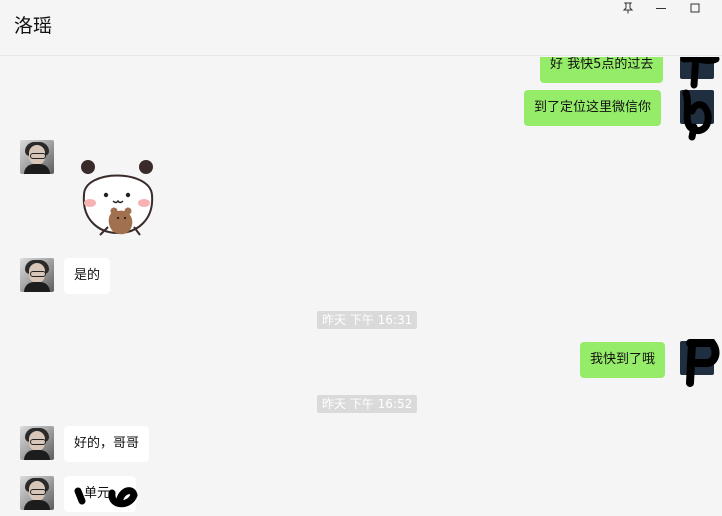 The height and width of the screenshot is (516, 722). I want to click on timestamp-divider: 昨天 下午 16:52, so click(367, 404).